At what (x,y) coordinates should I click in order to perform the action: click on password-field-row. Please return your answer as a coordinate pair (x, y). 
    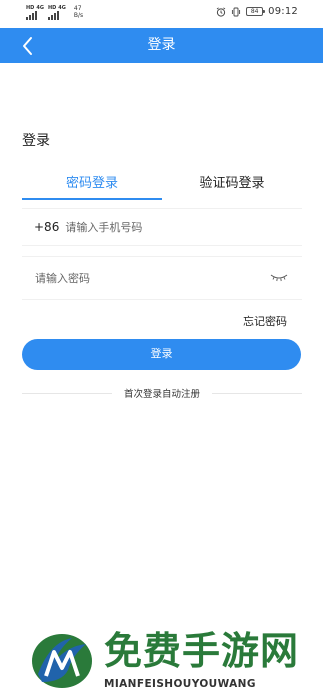
    Looking at the image, I should click on (162, 278).